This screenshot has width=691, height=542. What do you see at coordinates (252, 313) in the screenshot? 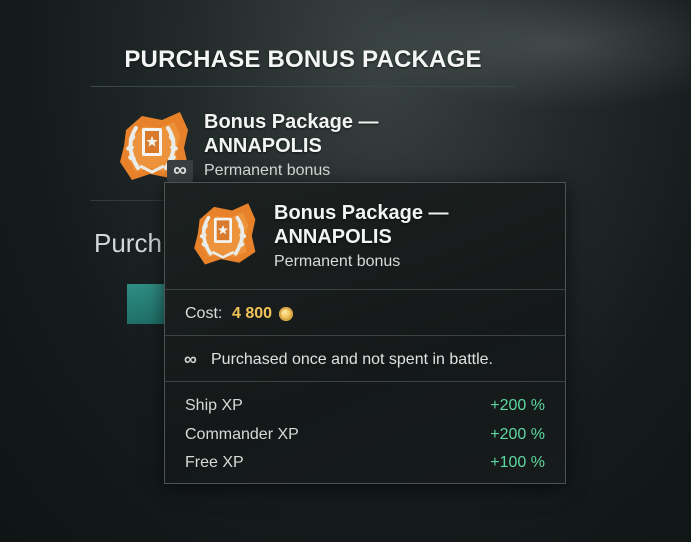
I see `cost-value: 4 800` at bounding box center [252, 313].